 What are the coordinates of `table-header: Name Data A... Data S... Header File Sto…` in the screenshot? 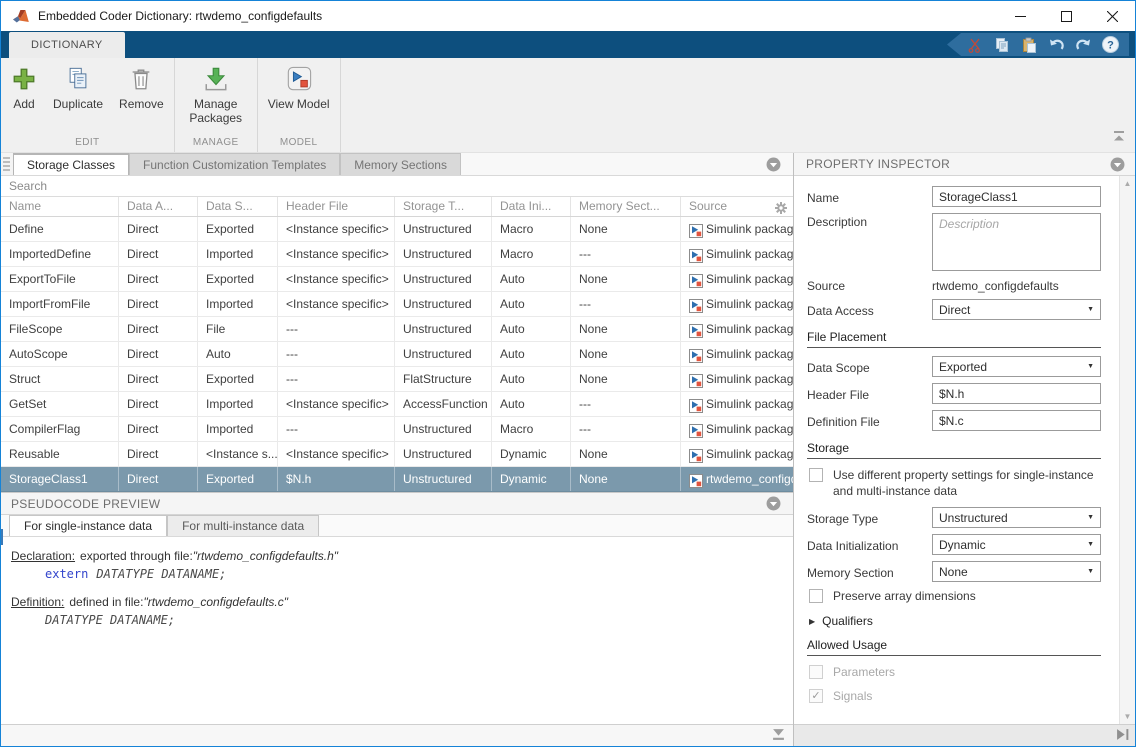 It's located at (397, 207).